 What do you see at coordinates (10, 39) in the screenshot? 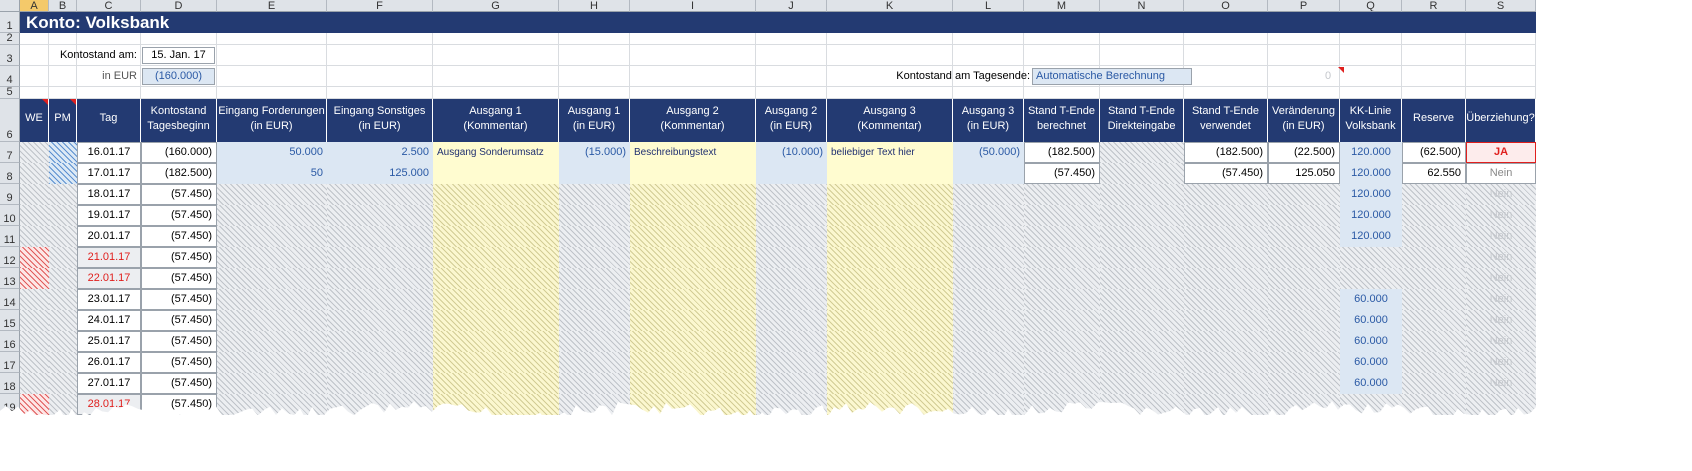
I see `row-header-2: 2` at bounding box center [10, 39].